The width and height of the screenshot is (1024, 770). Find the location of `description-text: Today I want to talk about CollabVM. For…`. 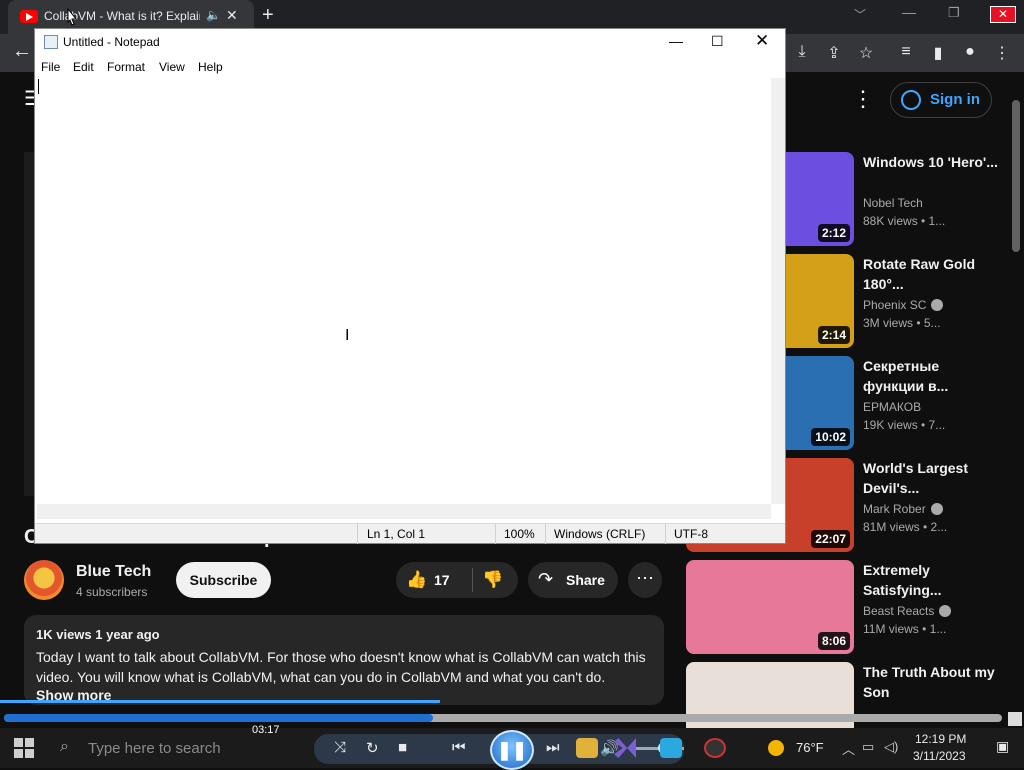

description-text: Today I want to talk about CollabVM. For… is located at coordinates (341, 667).